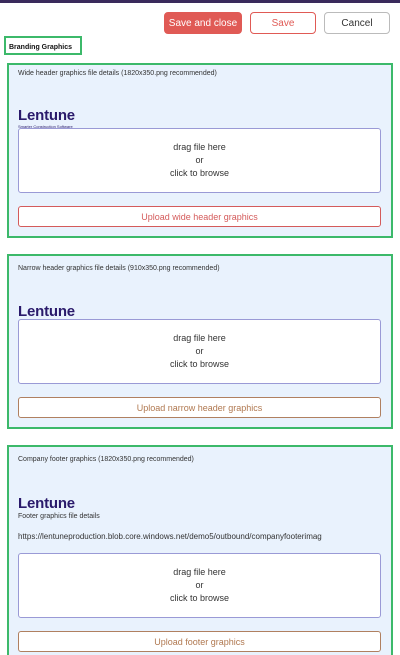 This screenshot has height=655, width=400. Describe the element at coordinates (357, 23) in the screenshot. I see `cancel-button: Cancel` at that location.